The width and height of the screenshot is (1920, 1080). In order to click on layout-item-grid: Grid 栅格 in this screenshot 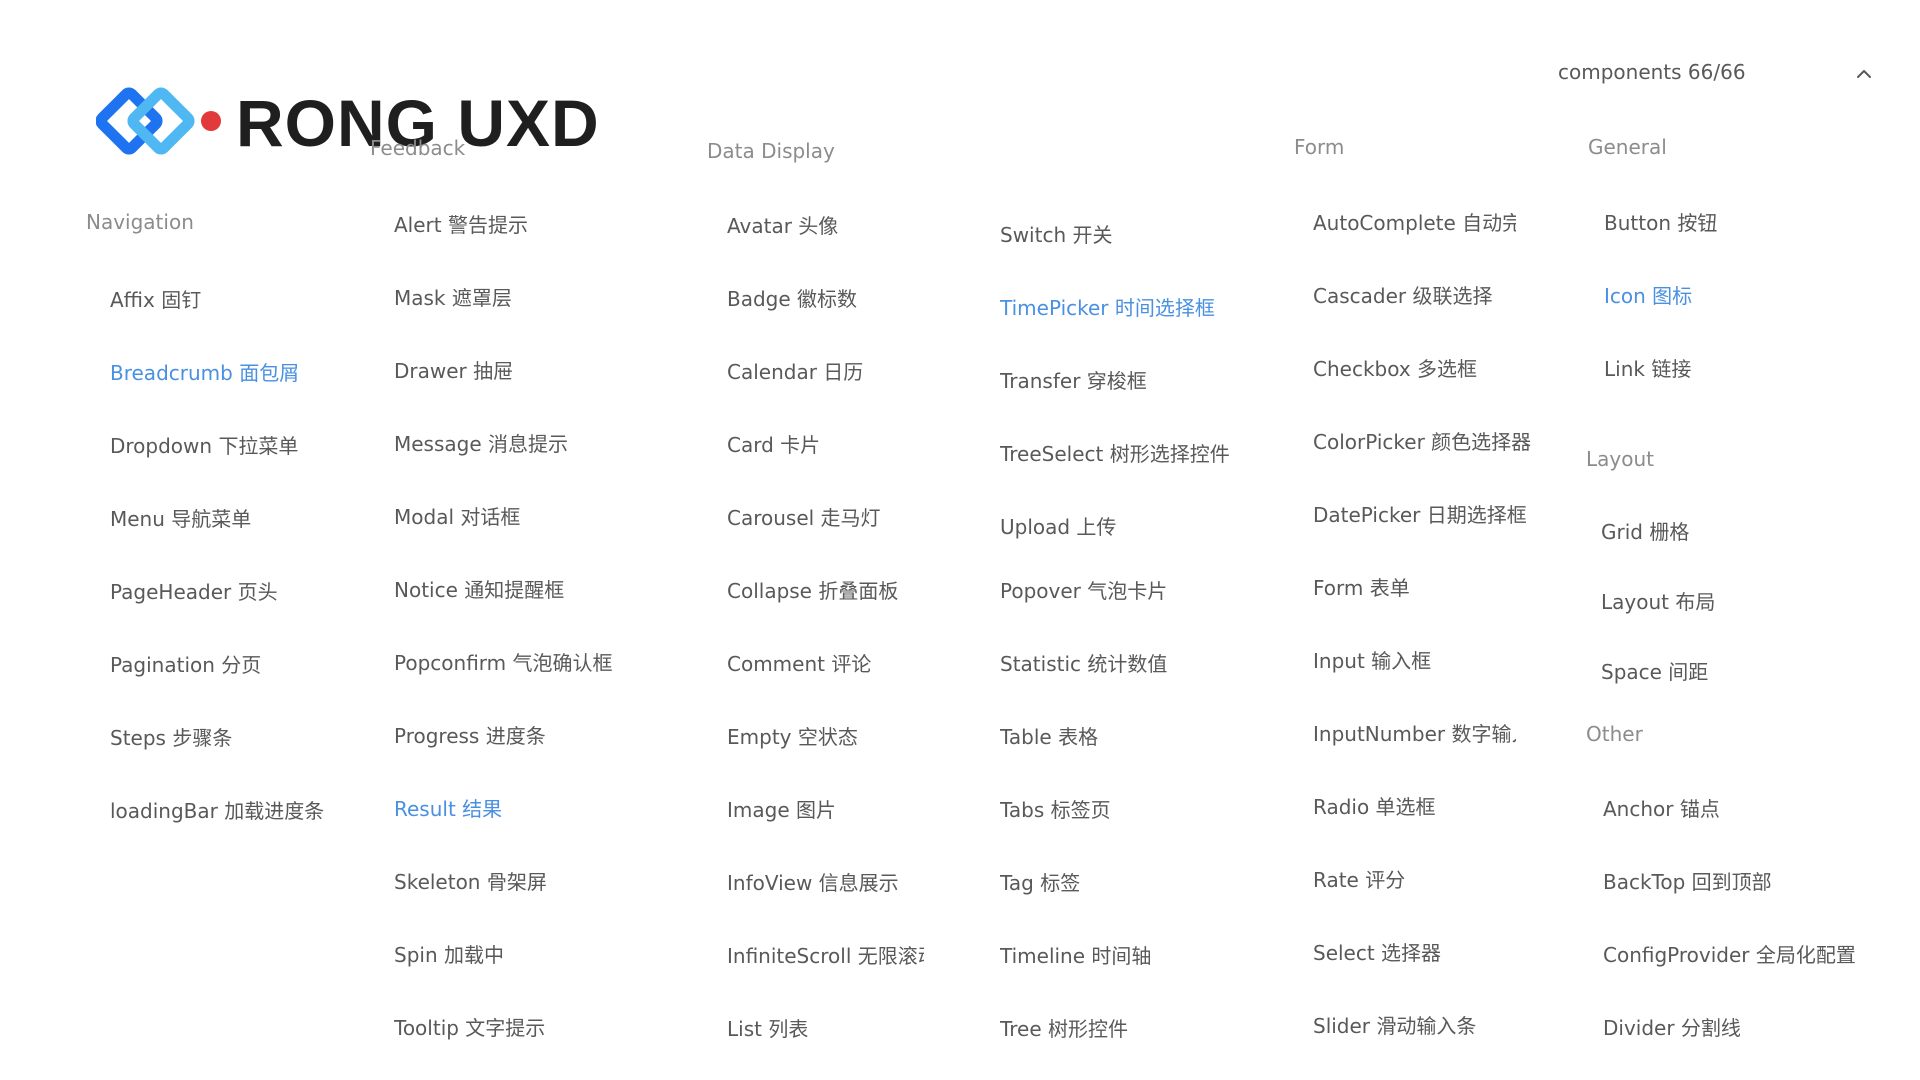, I will do `click(1645, 530)`.